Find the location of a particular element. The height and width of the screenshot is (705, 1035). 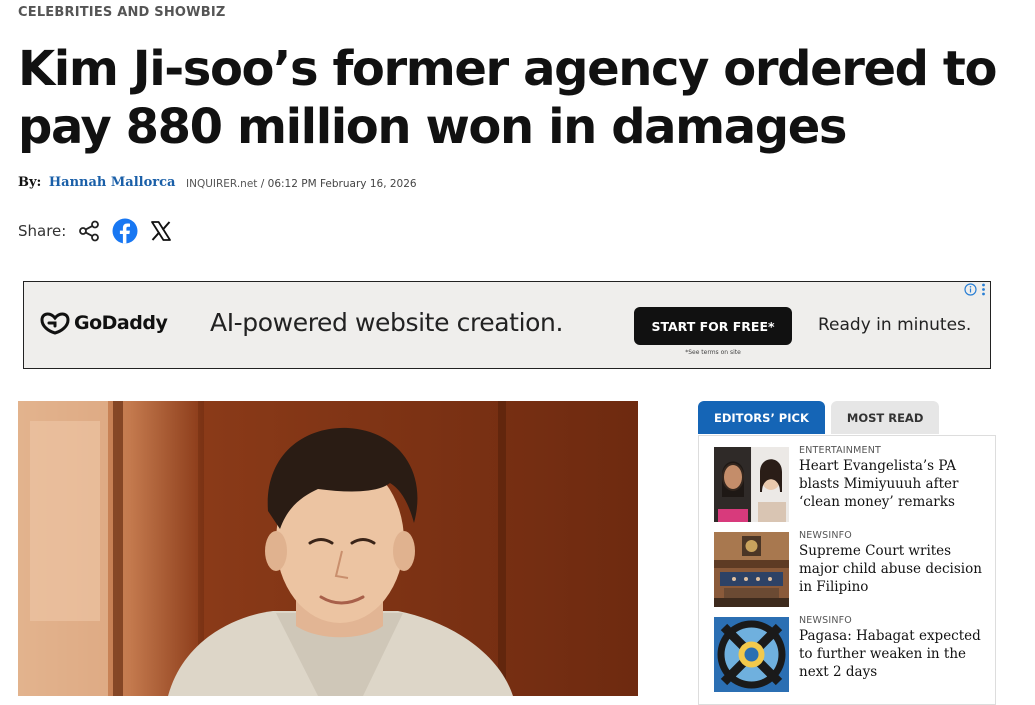

author-link: Hannah Mallorca is located at coordinates (112, 182).